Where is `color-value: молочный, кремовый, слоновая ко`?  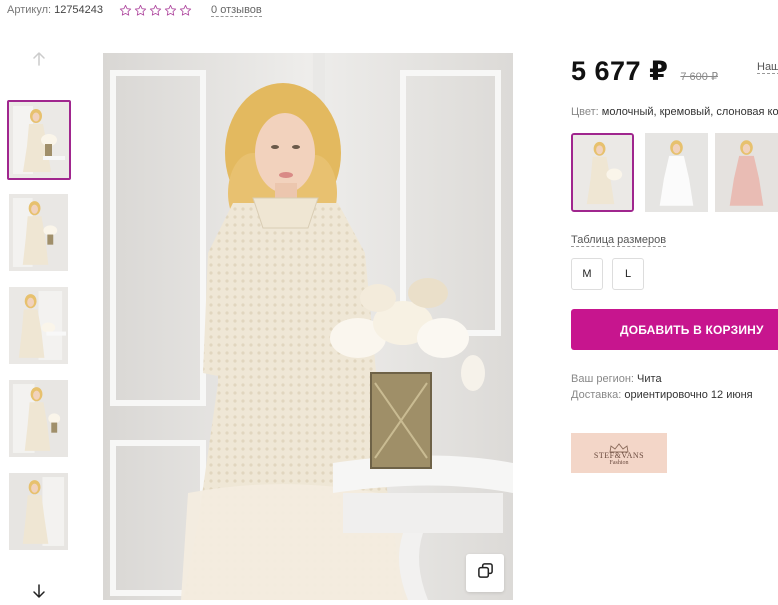 color-value: молочный, кремовый, слоновая ко is located at coordinates (689, 112).